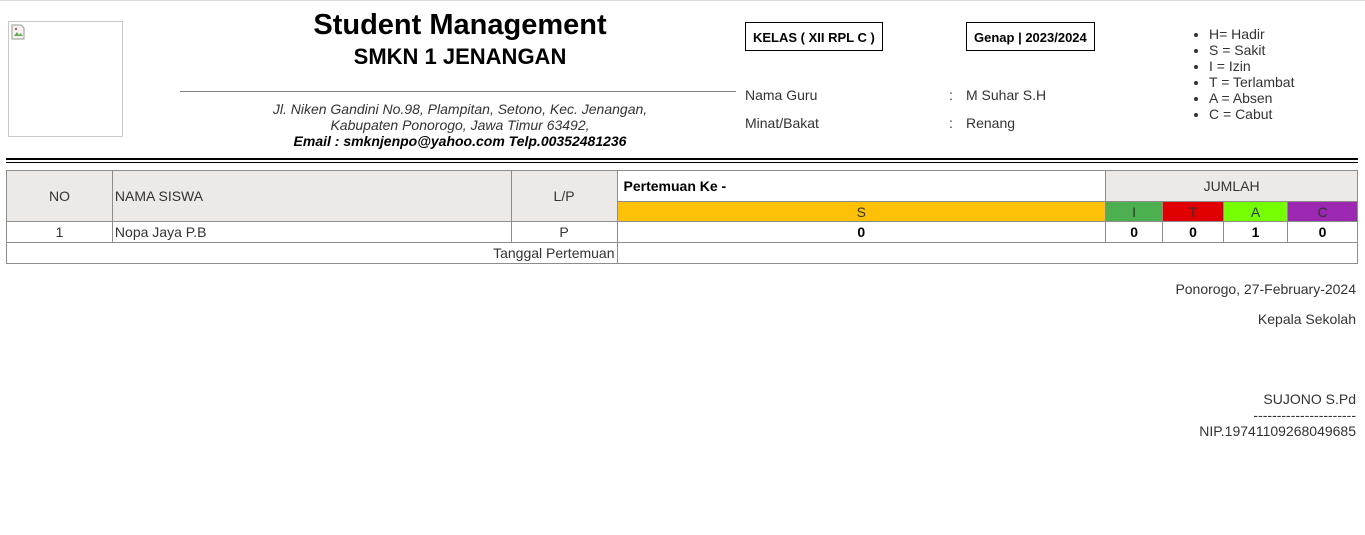  I want to click on row-total-absen: 1, so click(1255, 232).